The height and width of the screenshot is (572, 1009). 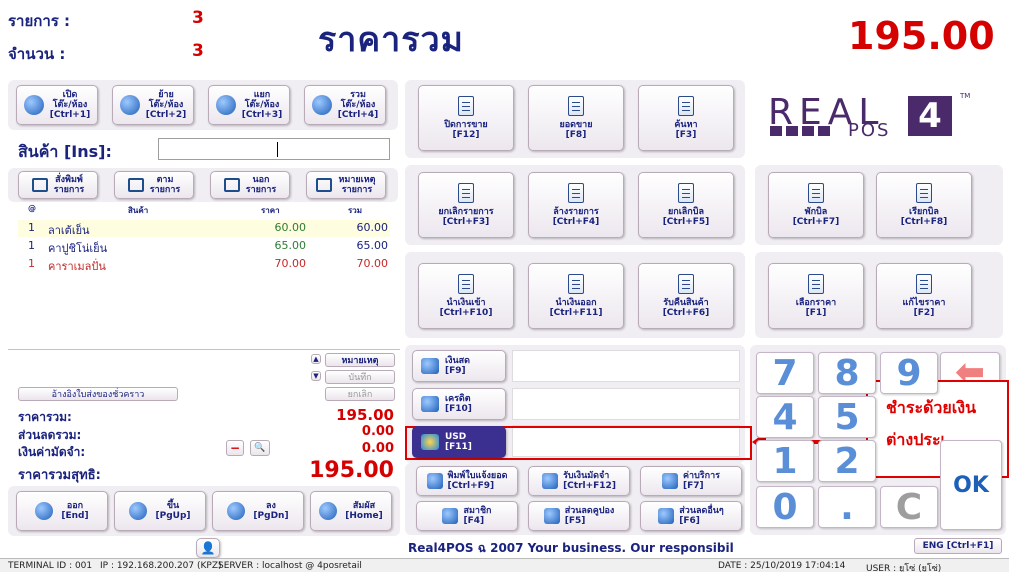 I want to click on func-button-r3-1: นำเงินออก [Ctrl+F11], so click(x=576, y=296).